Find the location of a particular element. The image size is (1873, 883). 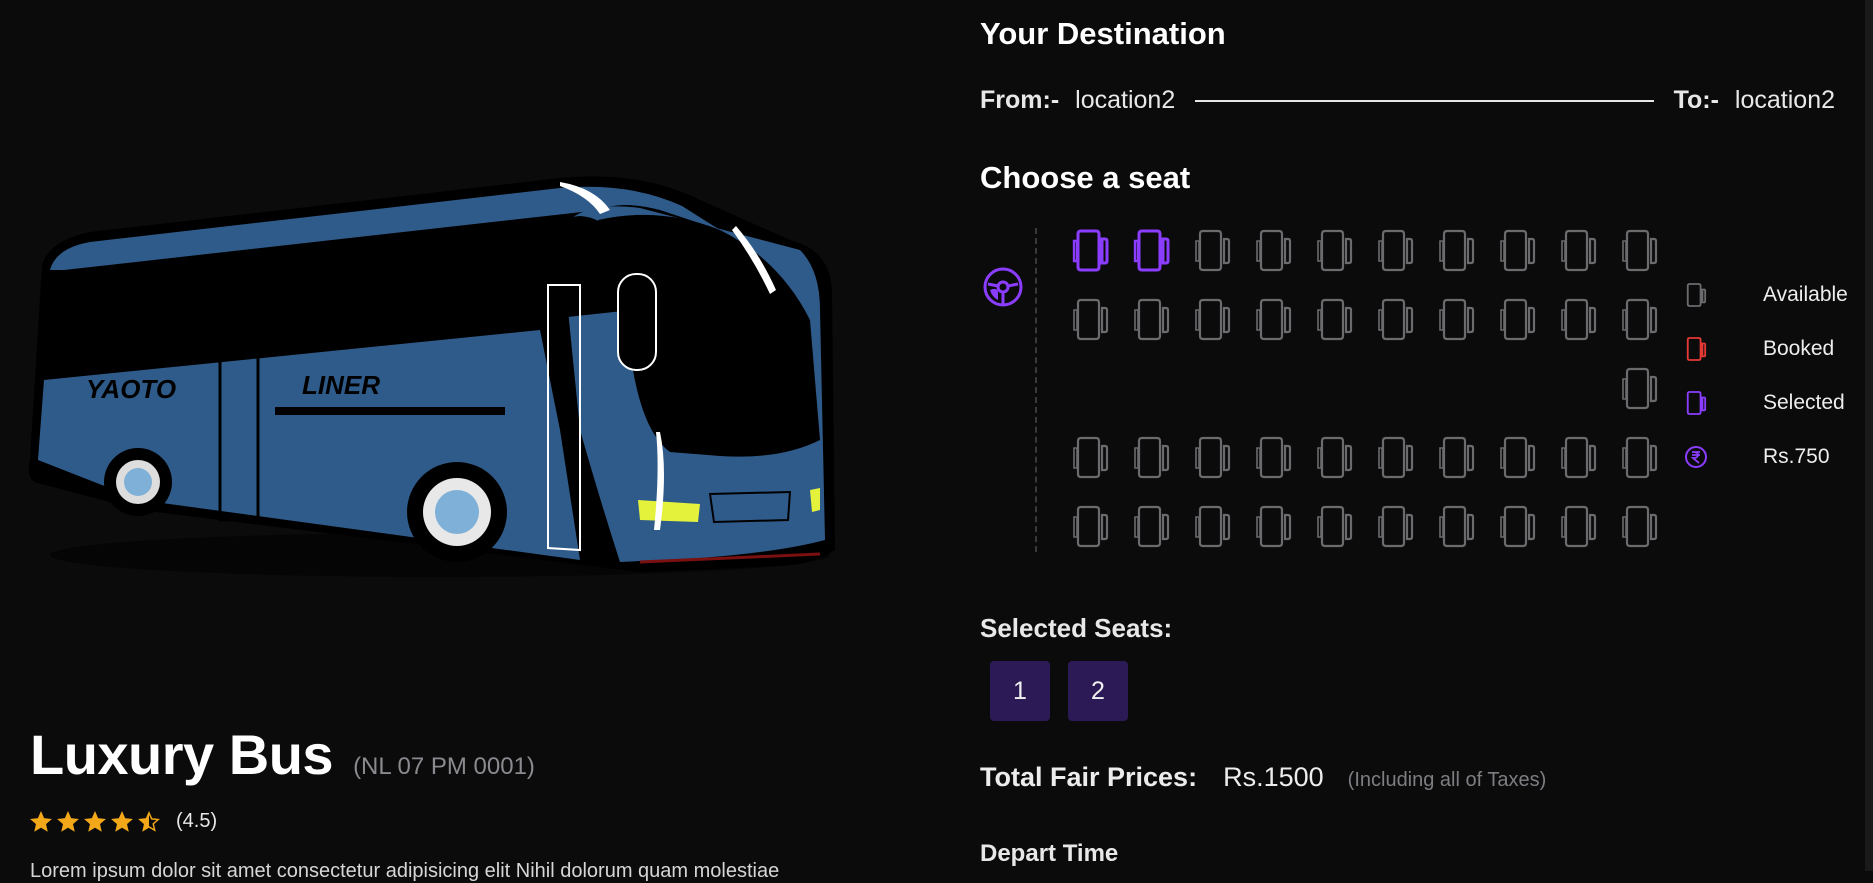

seat-legend: Available Booked Selected Rs.750 is located at coordinates (1765, 376).